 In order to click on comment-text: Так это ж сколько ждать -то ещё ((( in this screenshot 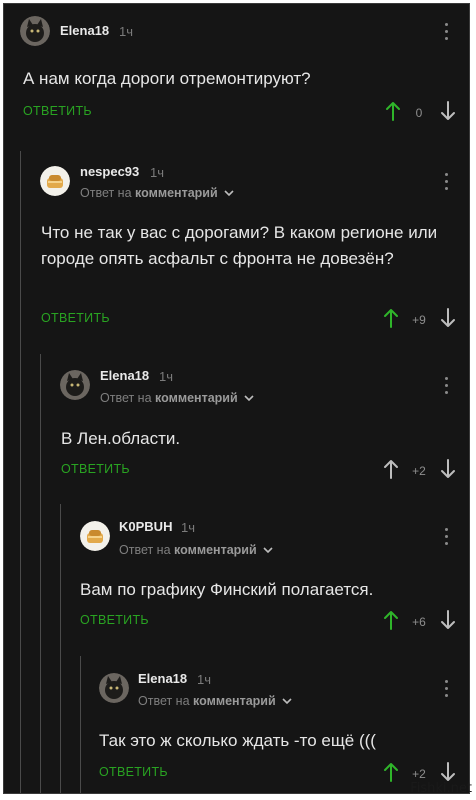, I will do `click(237, 740)`.